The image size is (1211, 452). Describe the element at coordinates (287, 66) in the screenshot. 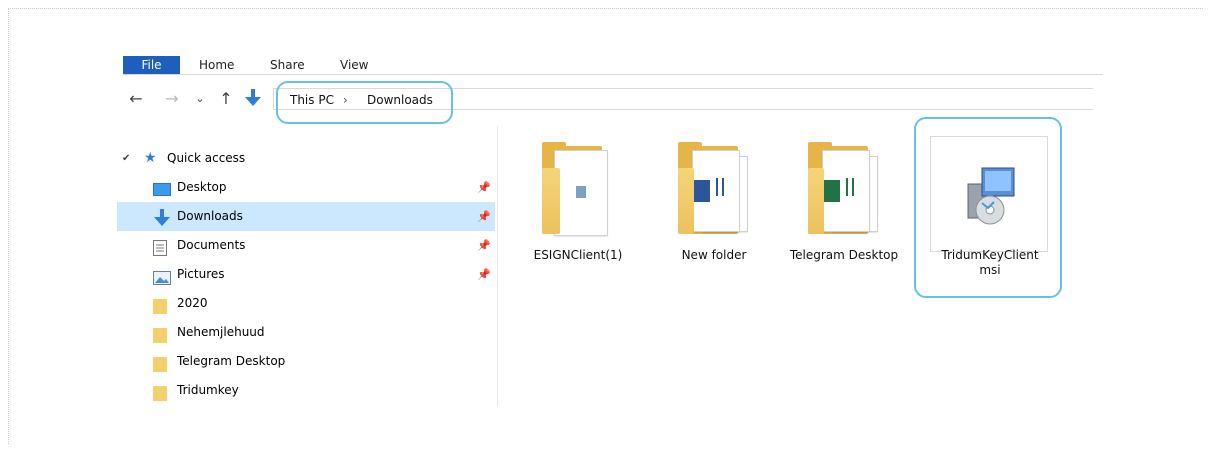

I see `tab-share: Share` at that location.